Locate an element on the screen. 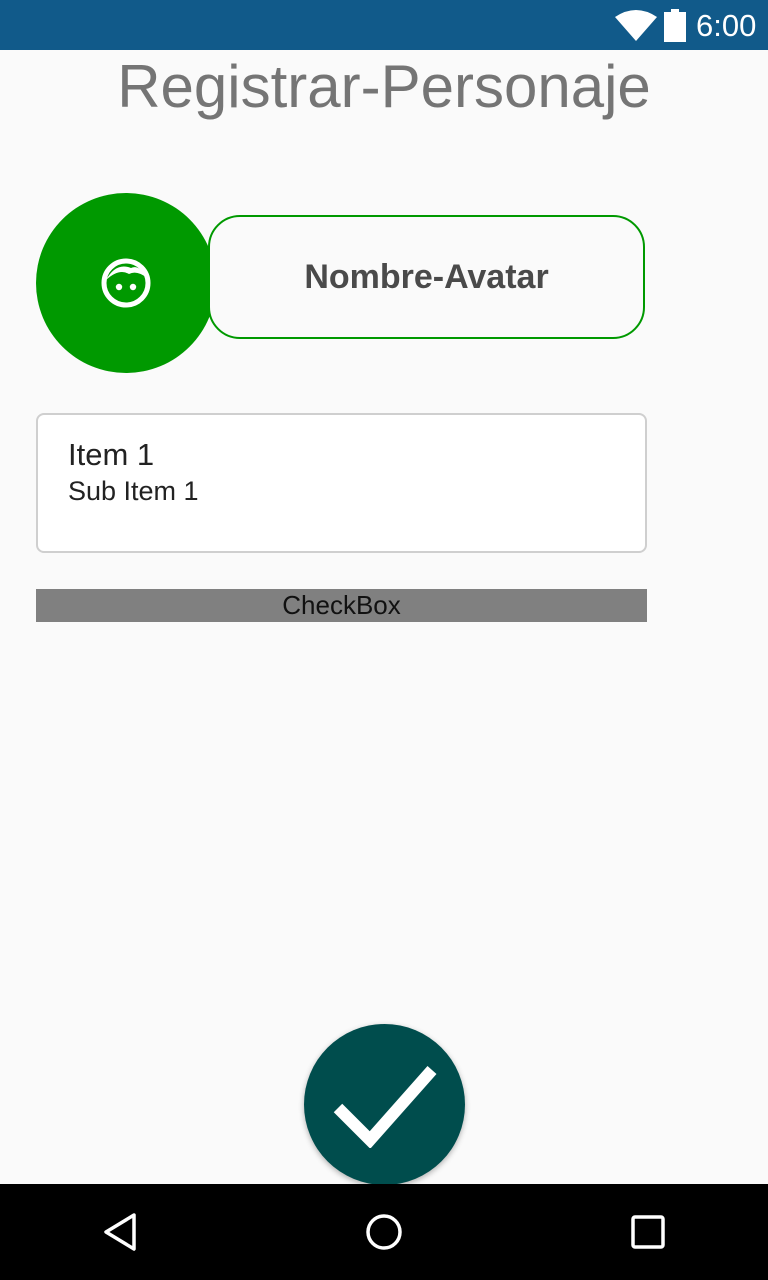 This screenshot has width=768, height=1280. face-icon is located at coordinates (126, 283).